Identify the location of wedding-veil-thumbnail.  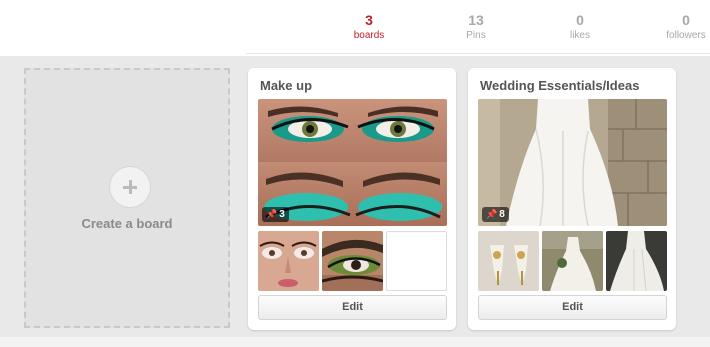
(636, 261).